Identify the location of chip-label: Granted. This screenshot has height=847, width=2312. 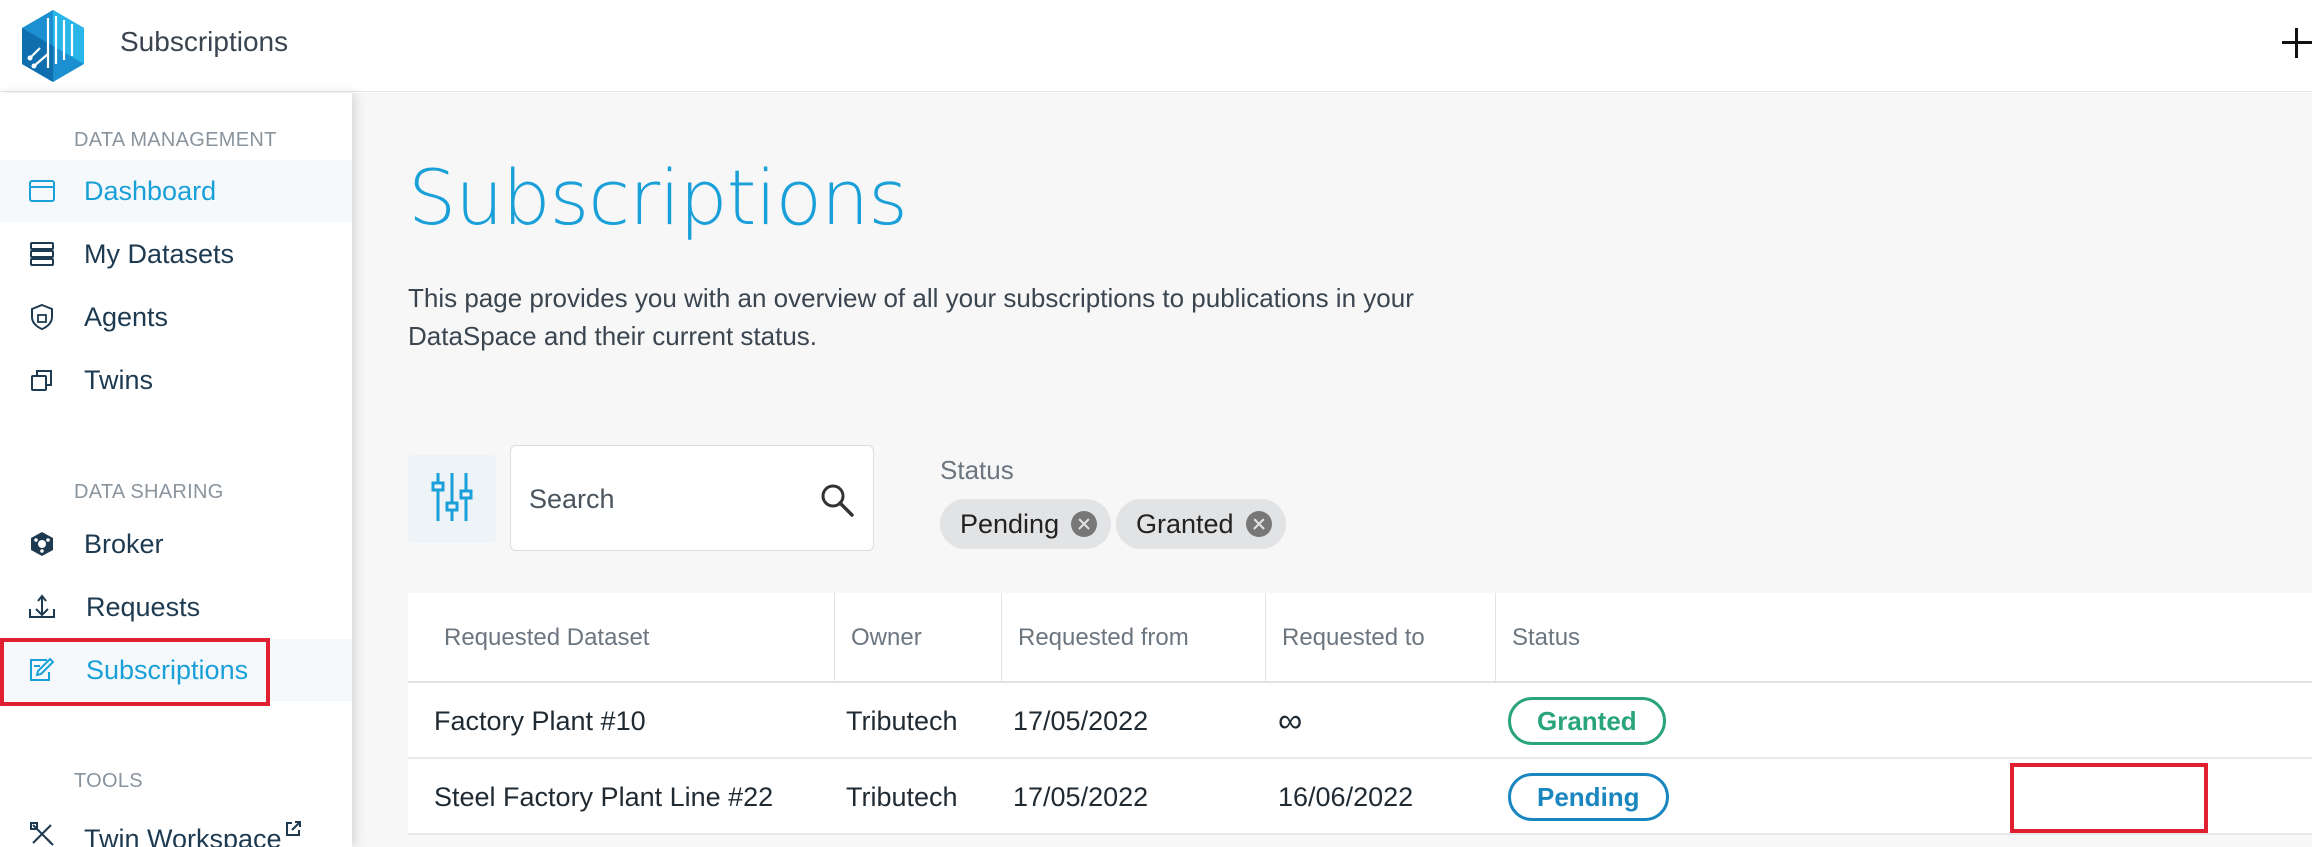
(1185, 523).